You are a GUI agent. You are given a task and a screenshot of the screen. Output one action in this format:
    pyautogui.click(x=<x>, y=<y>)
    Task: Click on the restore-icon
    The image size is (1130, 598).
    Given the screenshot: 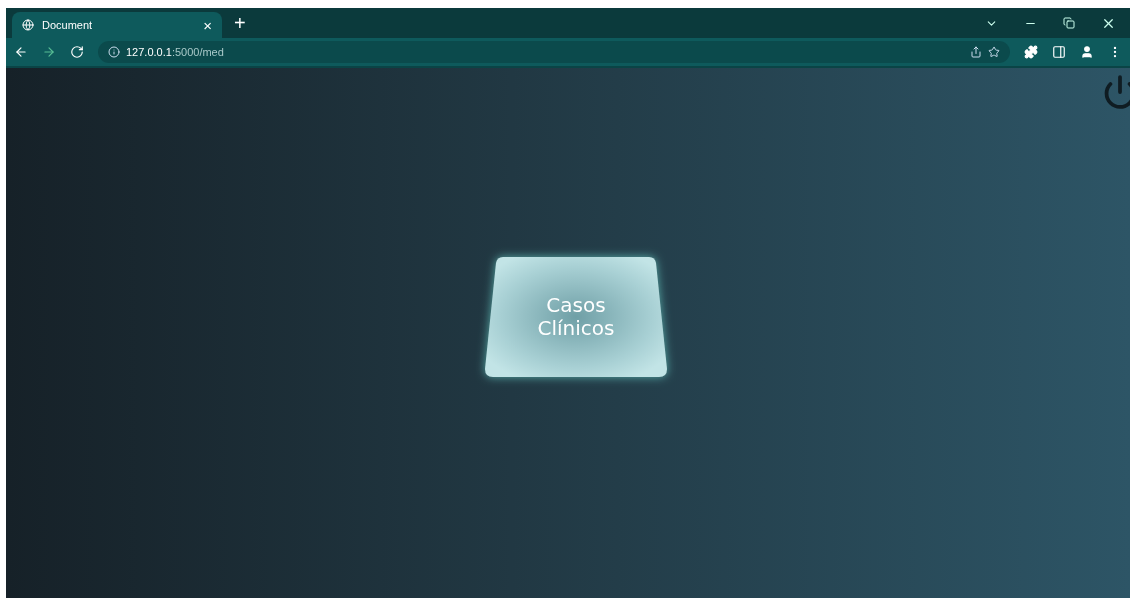 What is the action you would take?
    pyautogui.click(x=1069, y=23)
    